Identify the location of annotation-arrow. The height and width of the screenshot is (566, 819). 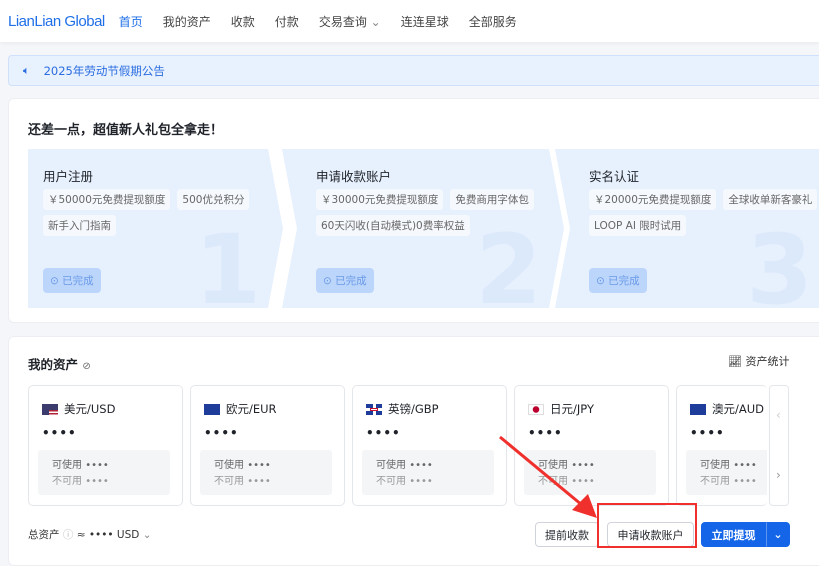
(548, 476).